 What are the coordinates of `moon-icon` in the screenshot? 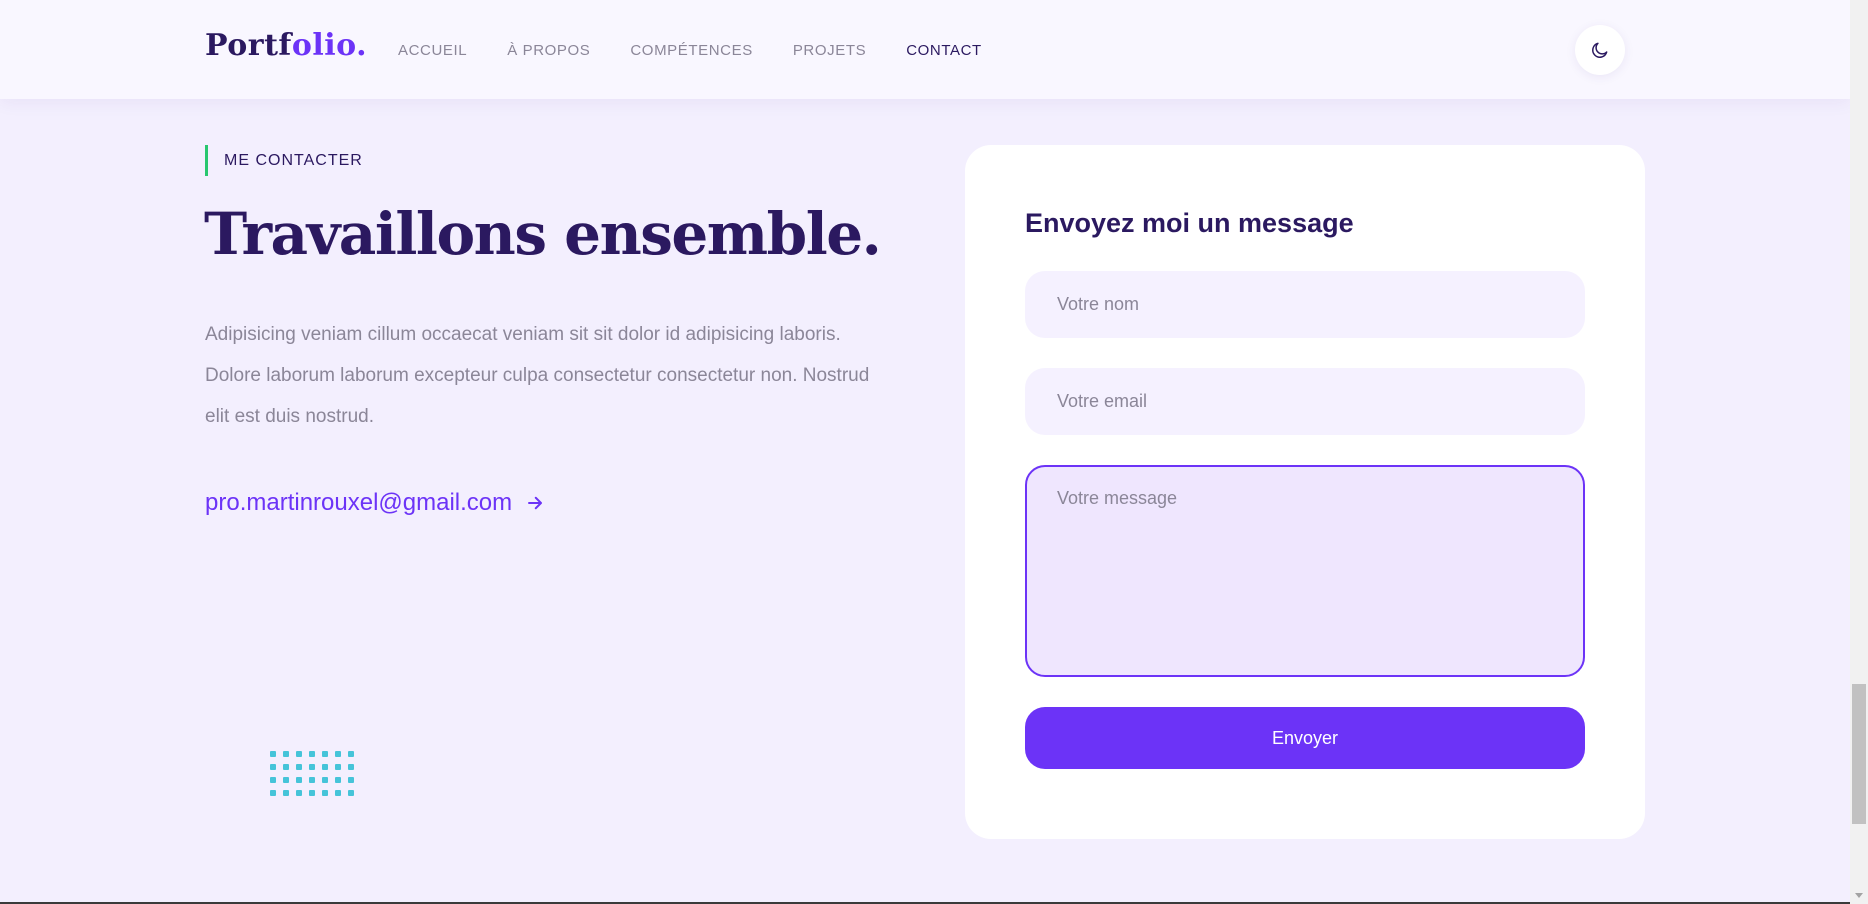 It's located at (1600, 50).